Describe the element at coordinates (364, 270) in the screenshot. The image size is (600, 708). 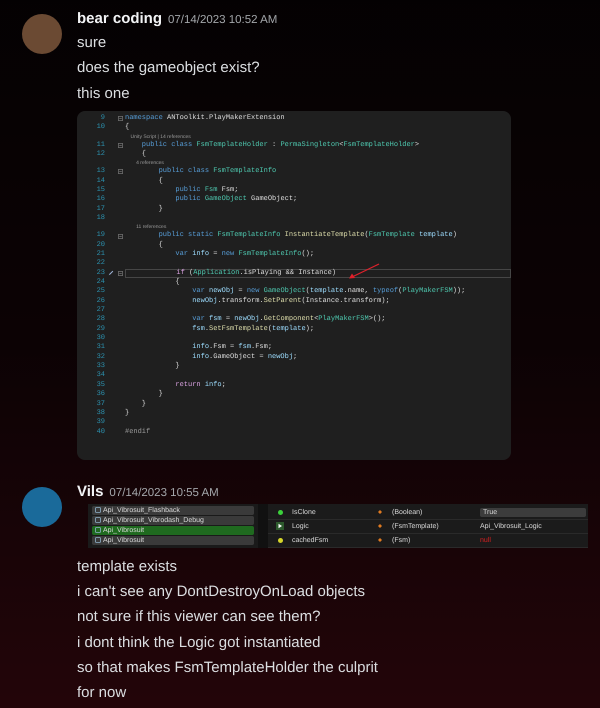
I see `arrow-icon` at that location.